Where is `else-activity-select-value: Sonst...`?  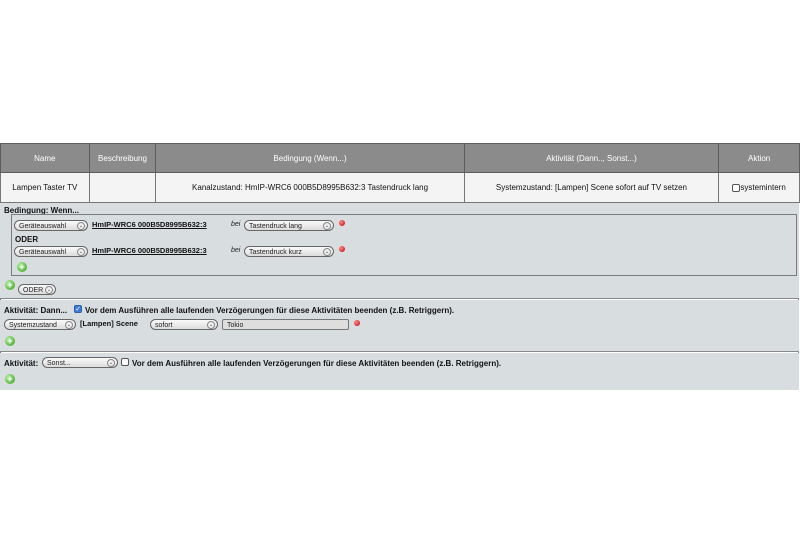 else-activity-select-value: Sonst... is located at coordinates (59, 363).